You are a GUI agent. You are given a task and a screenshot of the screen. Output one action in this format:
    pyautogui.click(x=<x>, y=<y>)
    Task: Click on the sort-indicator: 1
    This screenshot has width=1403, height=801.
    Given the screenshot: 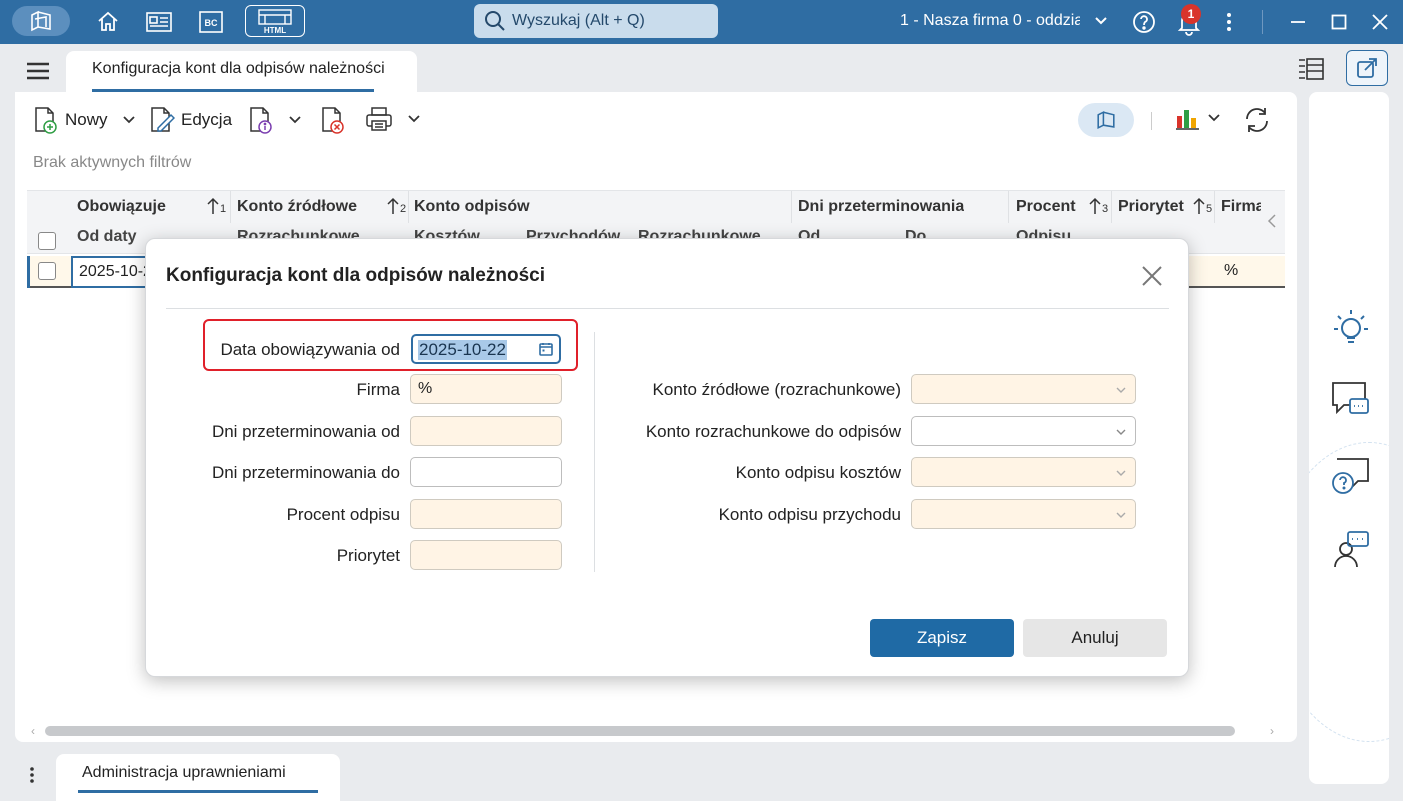 What is the action you would take?
    pyautogui.click(x=216, y=206)
    